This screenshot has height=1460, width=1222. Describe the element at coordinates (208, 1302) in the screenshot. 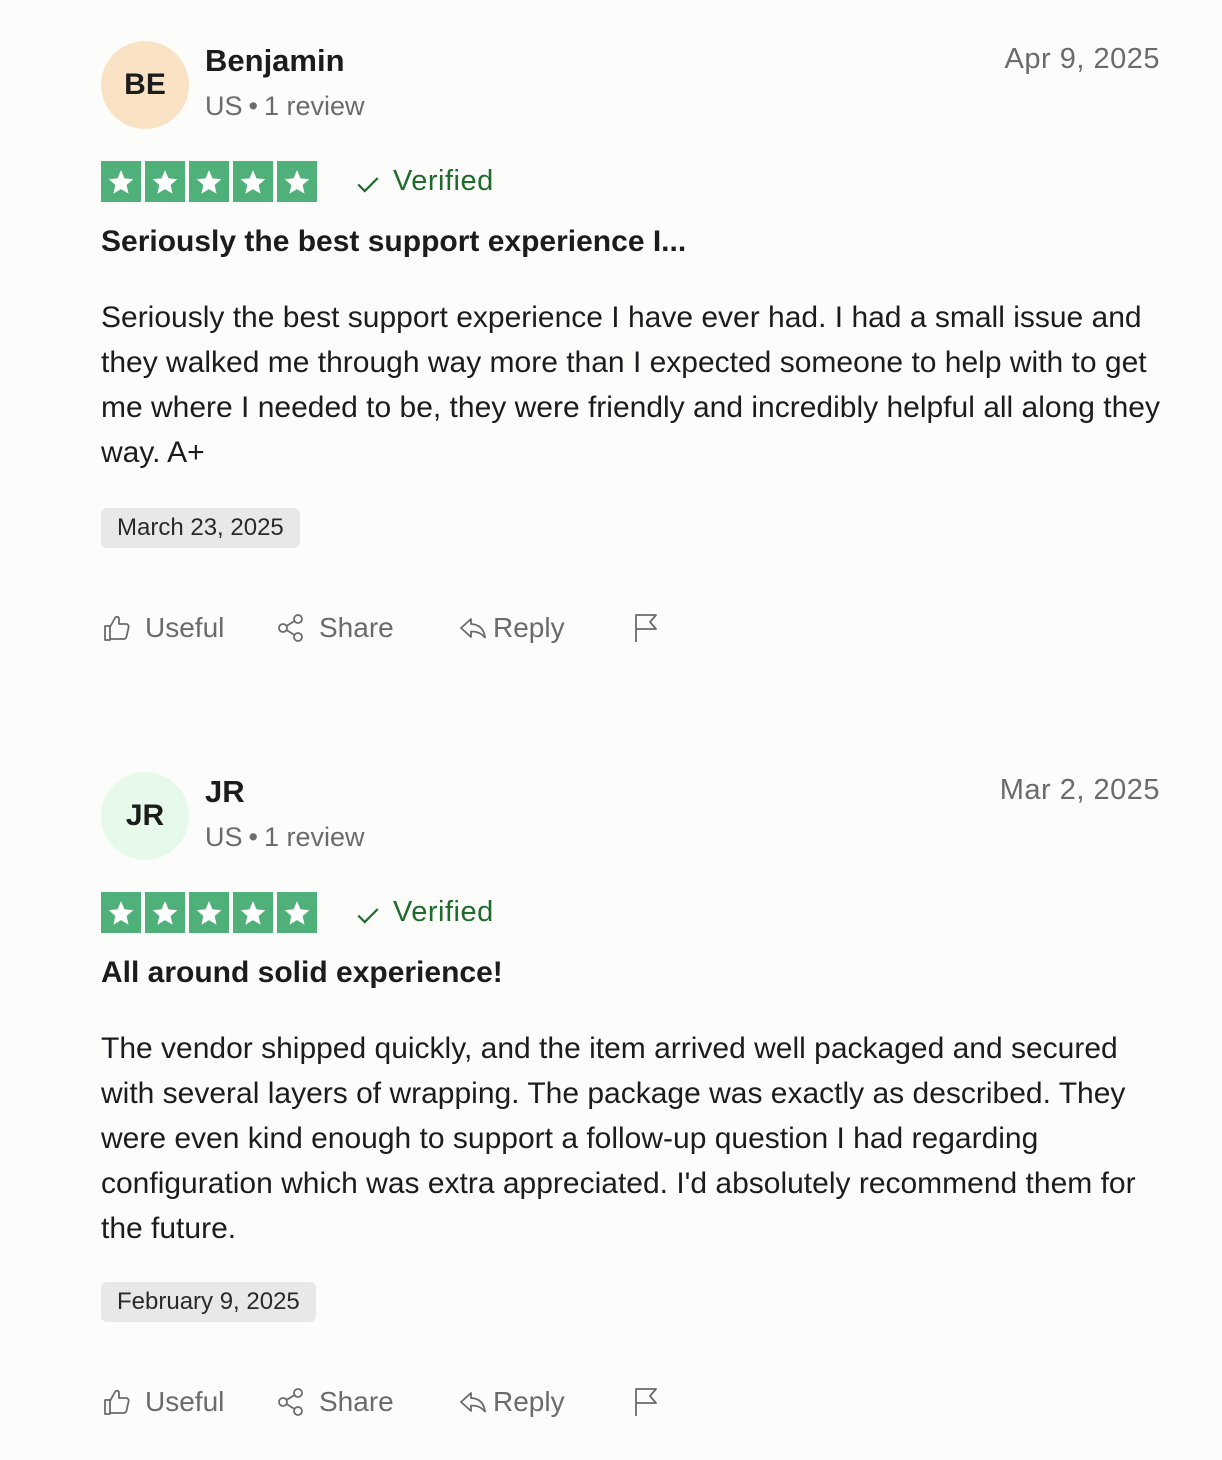

I see `experience-date-badge: February 9, 2025` at that location.